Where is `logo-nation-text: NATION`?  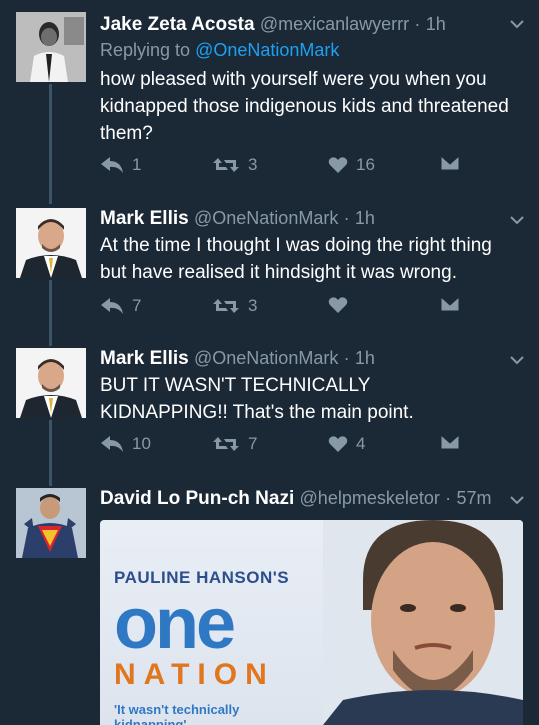 logo-nation-text: NATION is located at coordinates (194, 674).